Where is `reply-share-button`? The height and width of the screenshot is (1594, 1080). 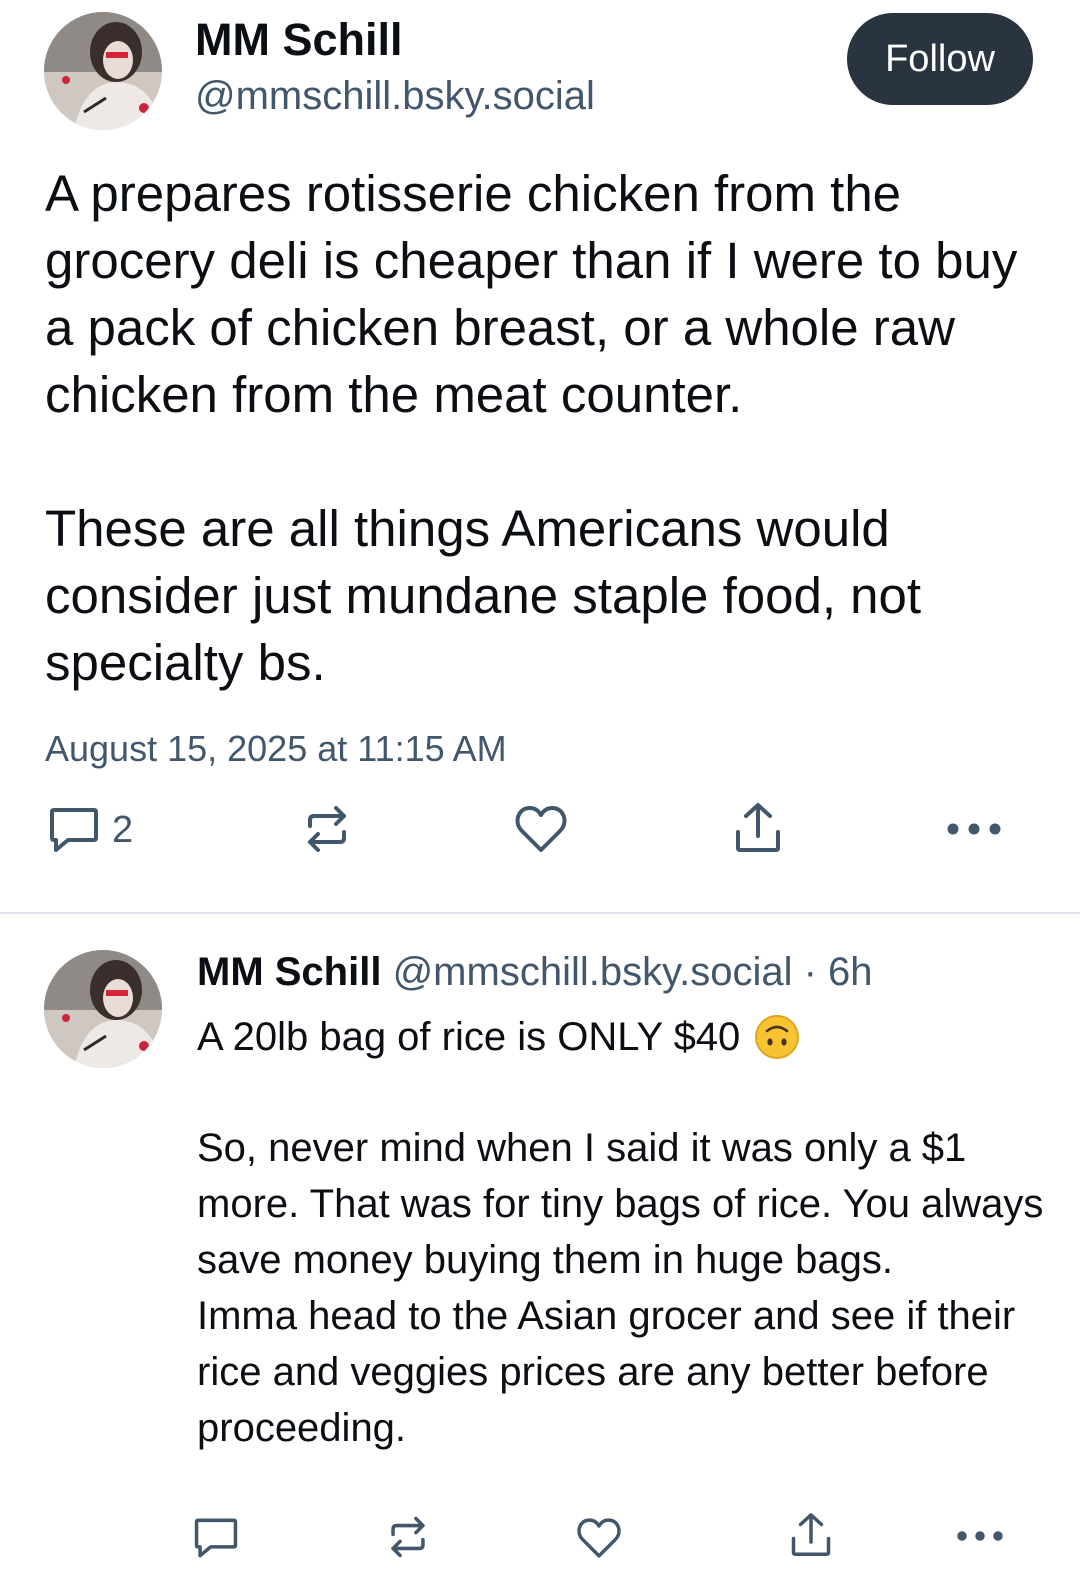
reply-share-button is located at coordinates (811, 1535).